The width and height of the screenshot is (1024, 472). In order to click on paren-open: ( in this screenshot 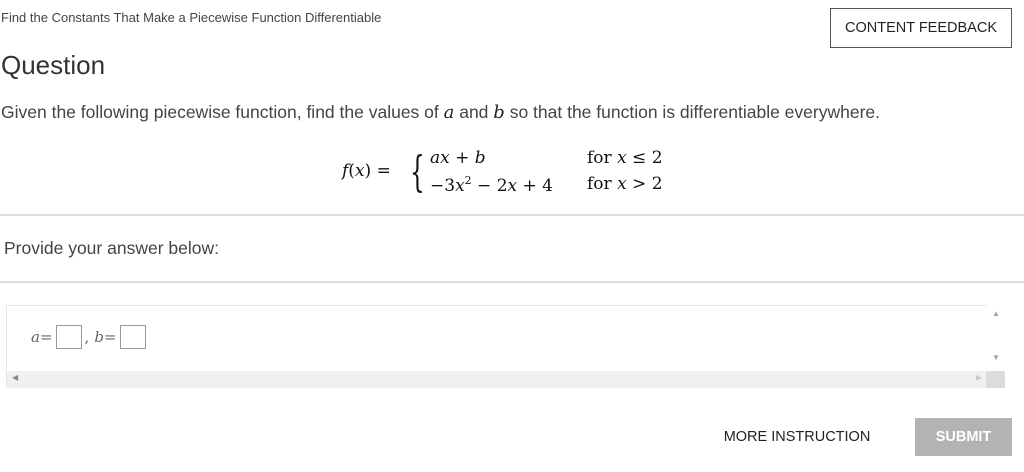, I will do `click(351, 171)`.